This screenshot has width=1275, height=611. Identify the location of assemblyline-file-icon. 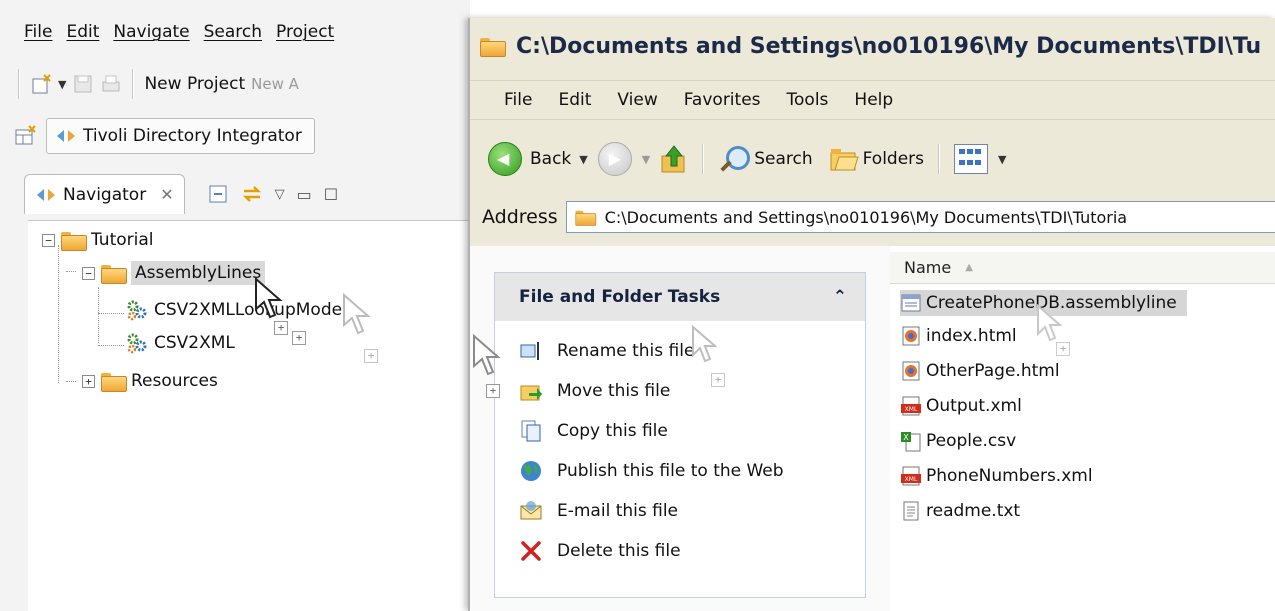
(911, 303).